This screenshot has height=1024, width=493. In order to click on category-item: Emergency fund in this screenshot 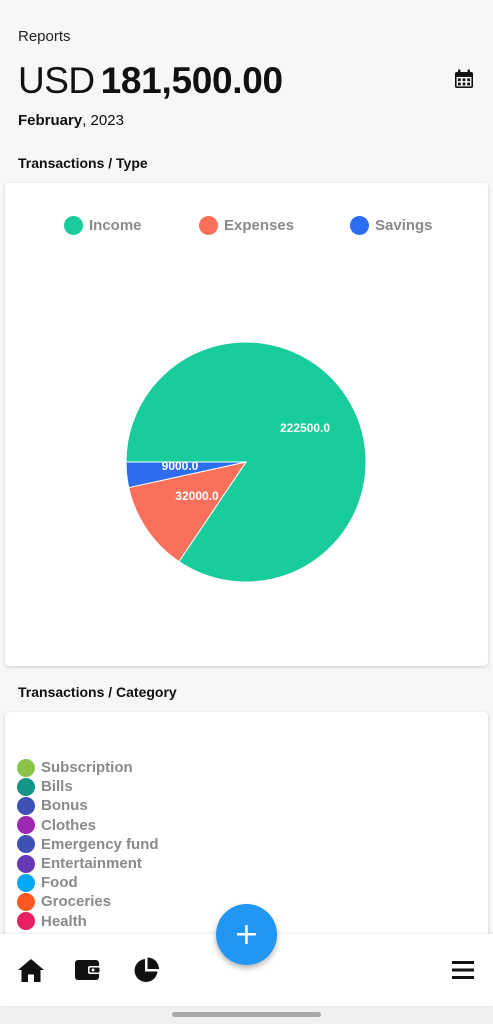, I will do `click(88, 844)`.